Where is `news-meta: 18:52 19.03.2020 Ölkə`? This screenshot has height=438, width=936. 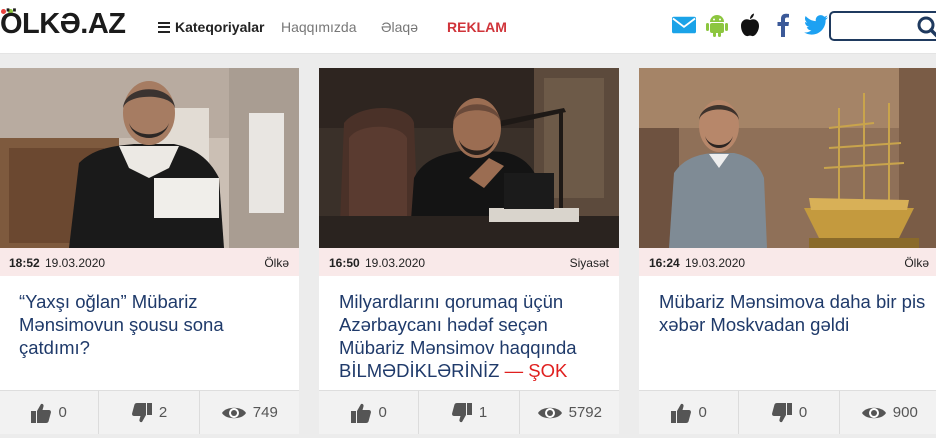
news-meta: 18:52 19.03.2020 Ölkə is located at coordinates (149, 262).